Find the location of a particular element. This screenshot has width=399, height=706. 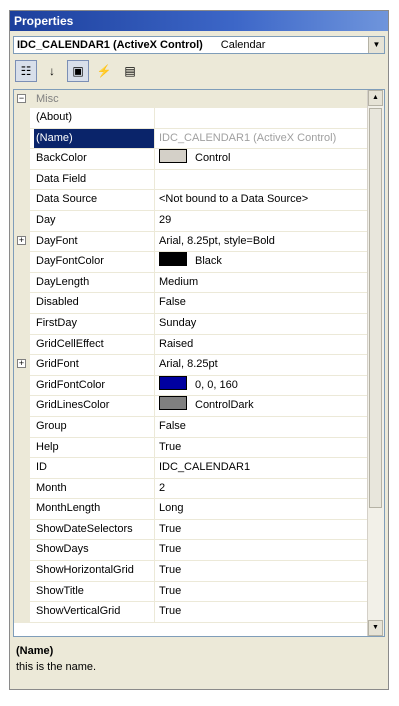

property-row: Month 2 is located at coordinates (191, 489).